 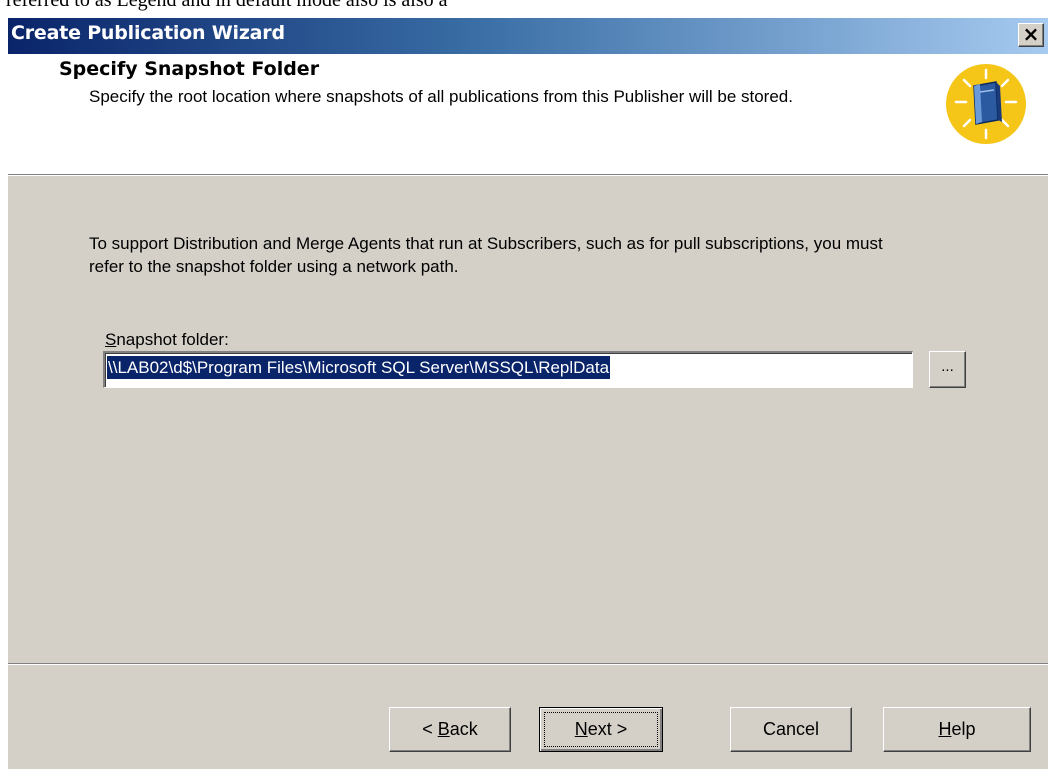 I want to click on close-icon: ×, so click(x=1031, y=34).